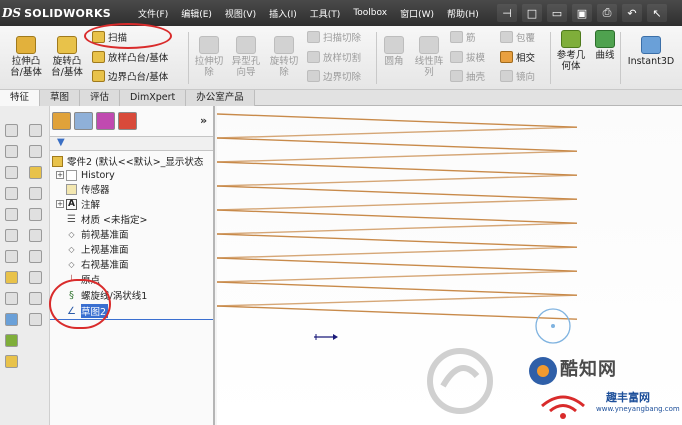 This screenshot has width=682, height=425. What do you see at coordinates (85, 175) in the screenshot?
I see `tree-item-history: + History` at bounding box center [85, 175].